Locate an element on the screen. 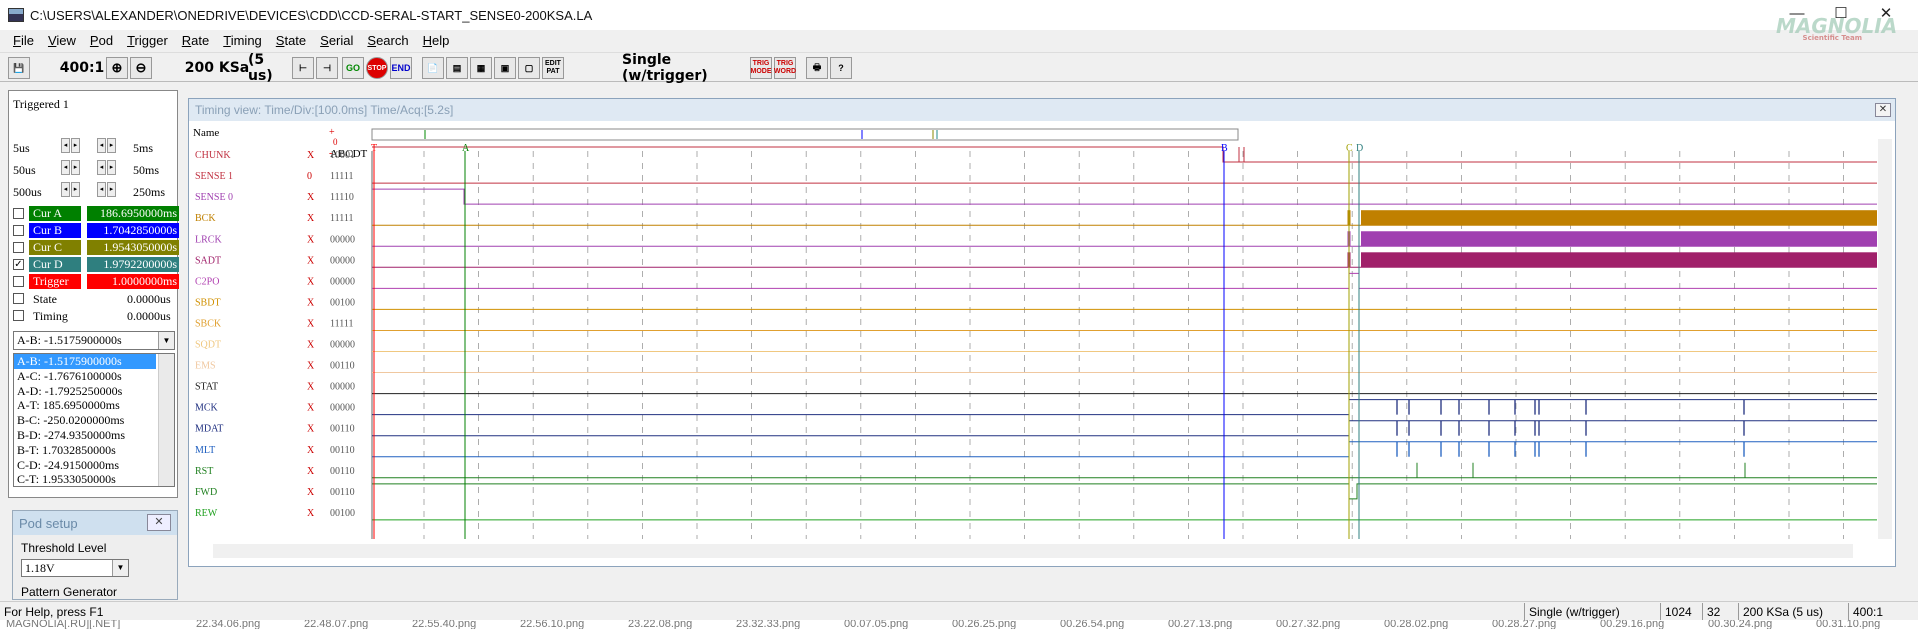 This screenshot has width=1918, height=629. zoom-out-icon: ⊖ is located at coordinates (141, 68).